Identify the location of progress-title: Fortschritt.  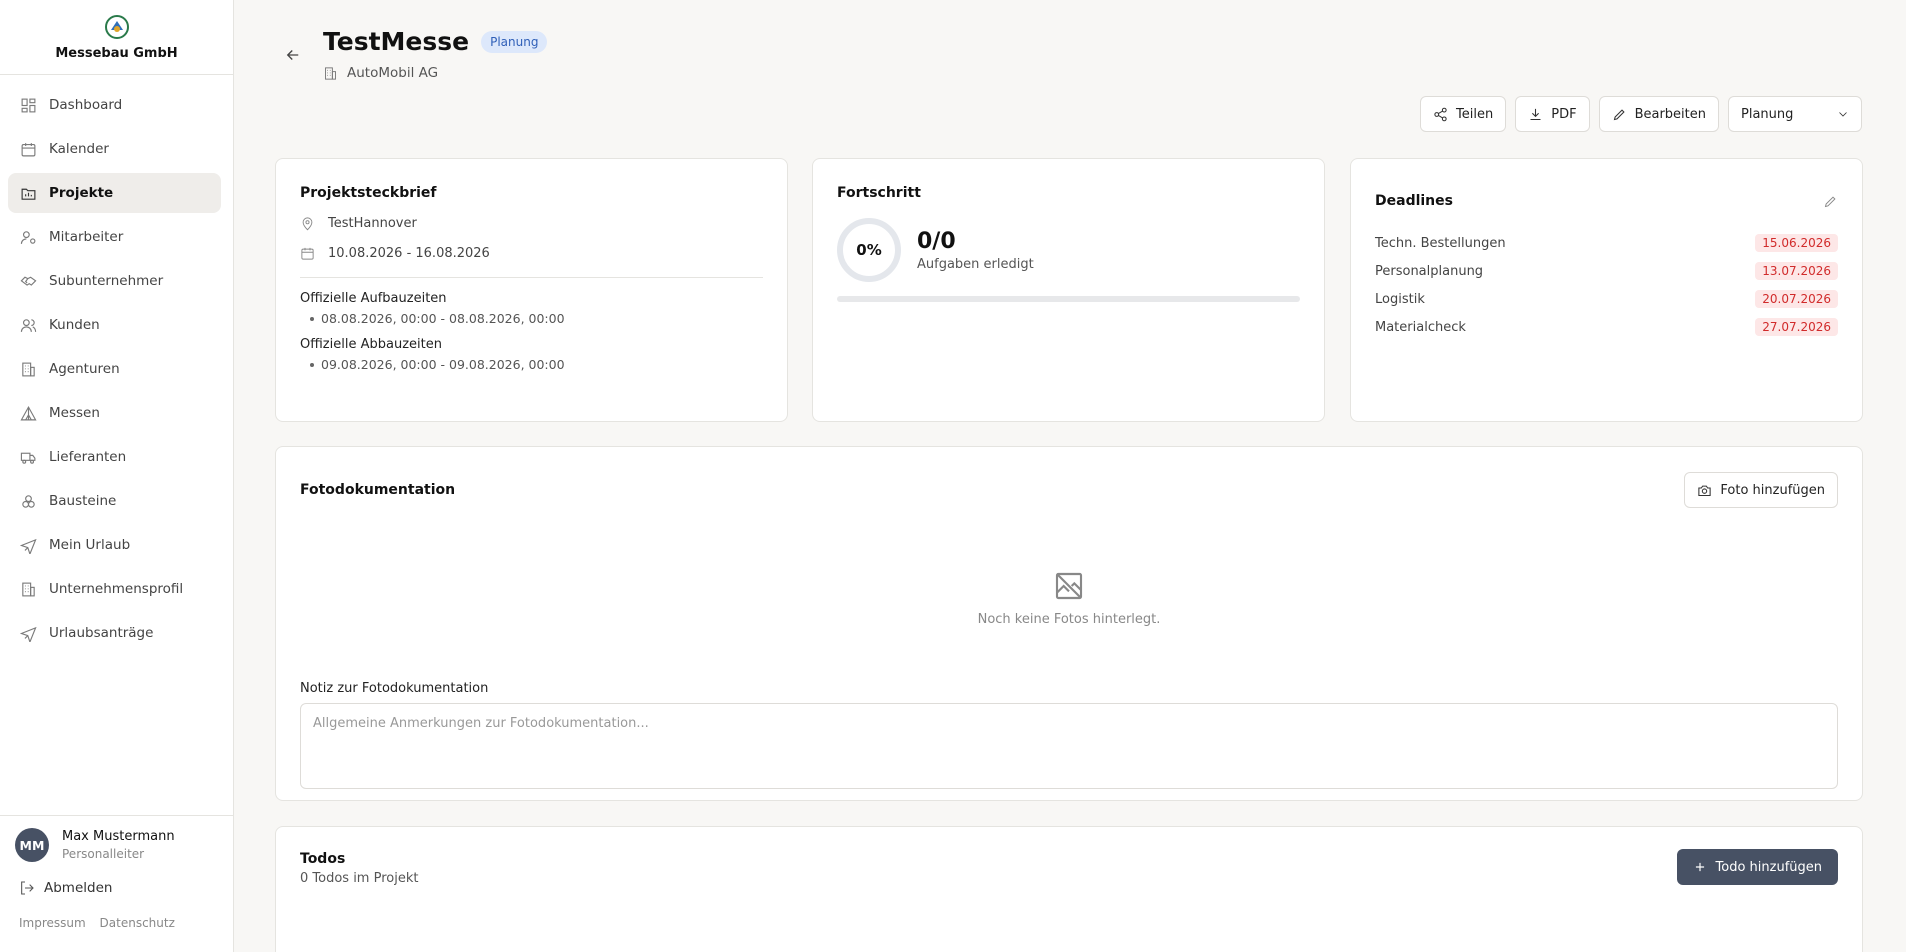
(879, 193).